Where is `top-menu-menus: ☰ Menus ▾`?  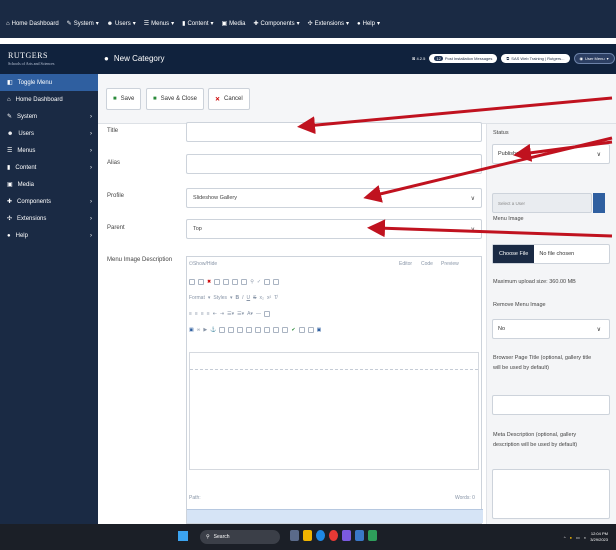
top-menu-menus: ☰ Menus ▾ is located at coordinates (159, 24).